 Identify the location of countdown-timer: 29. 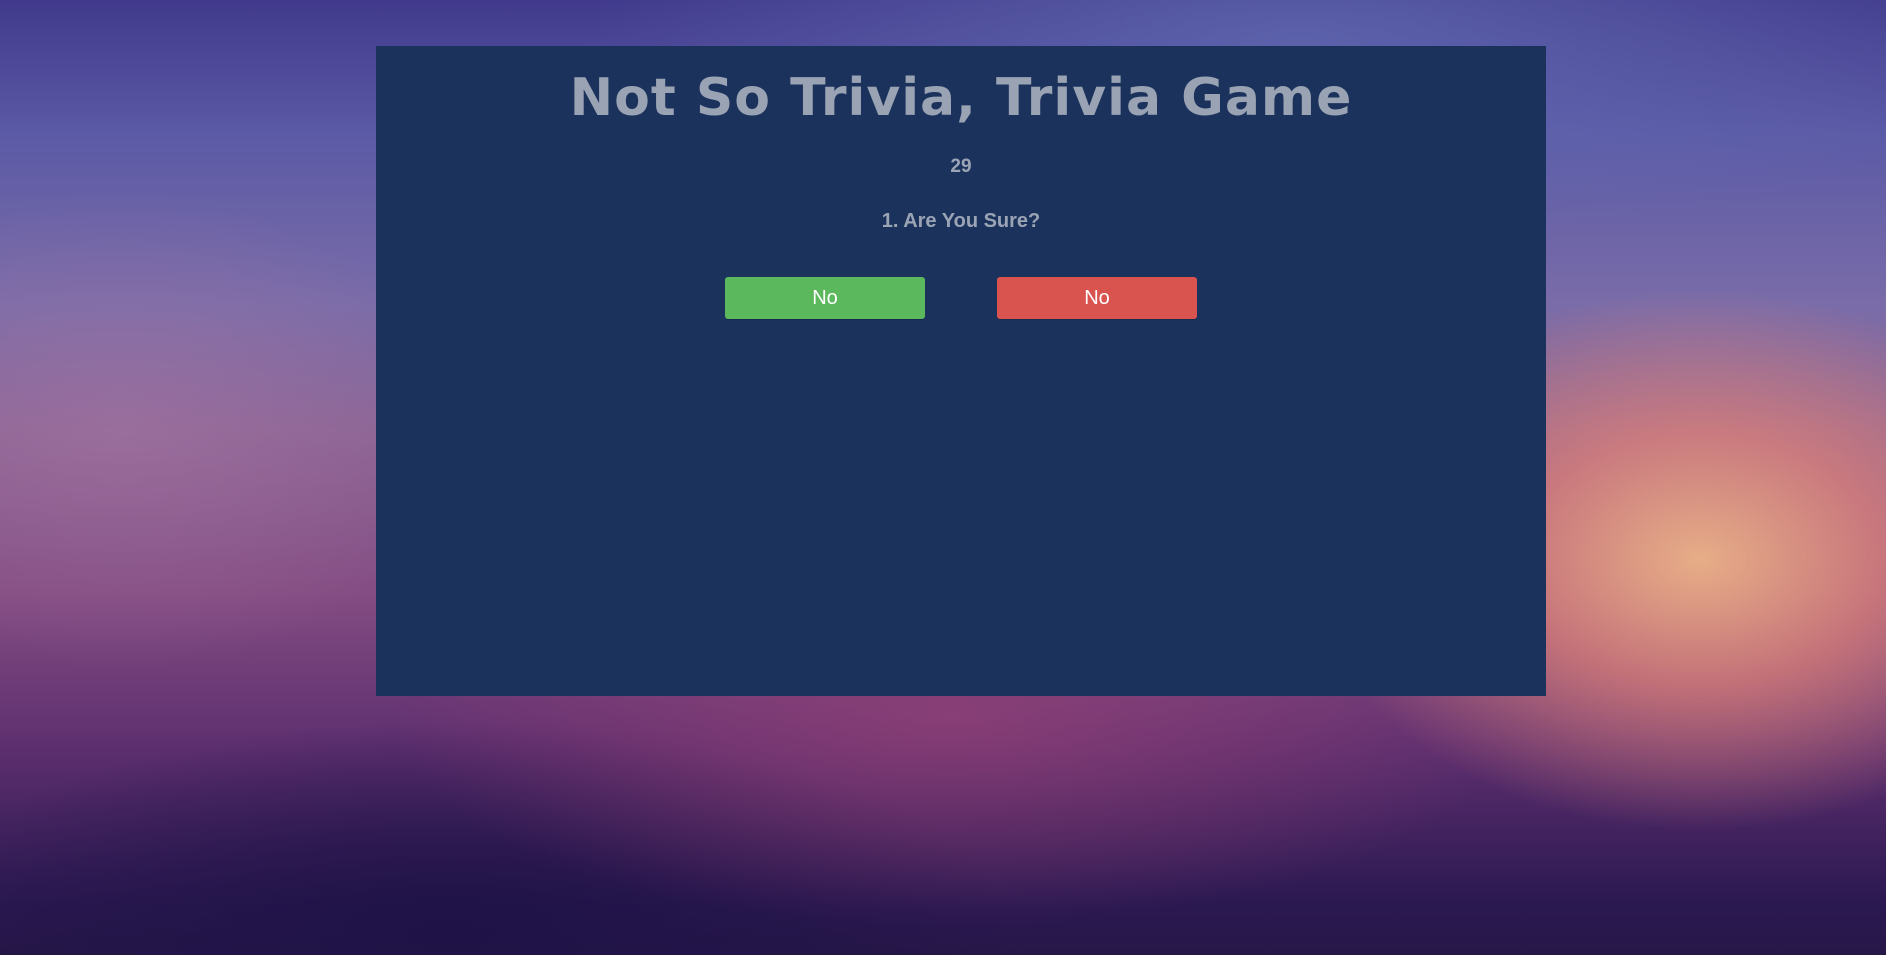
(961, 166).